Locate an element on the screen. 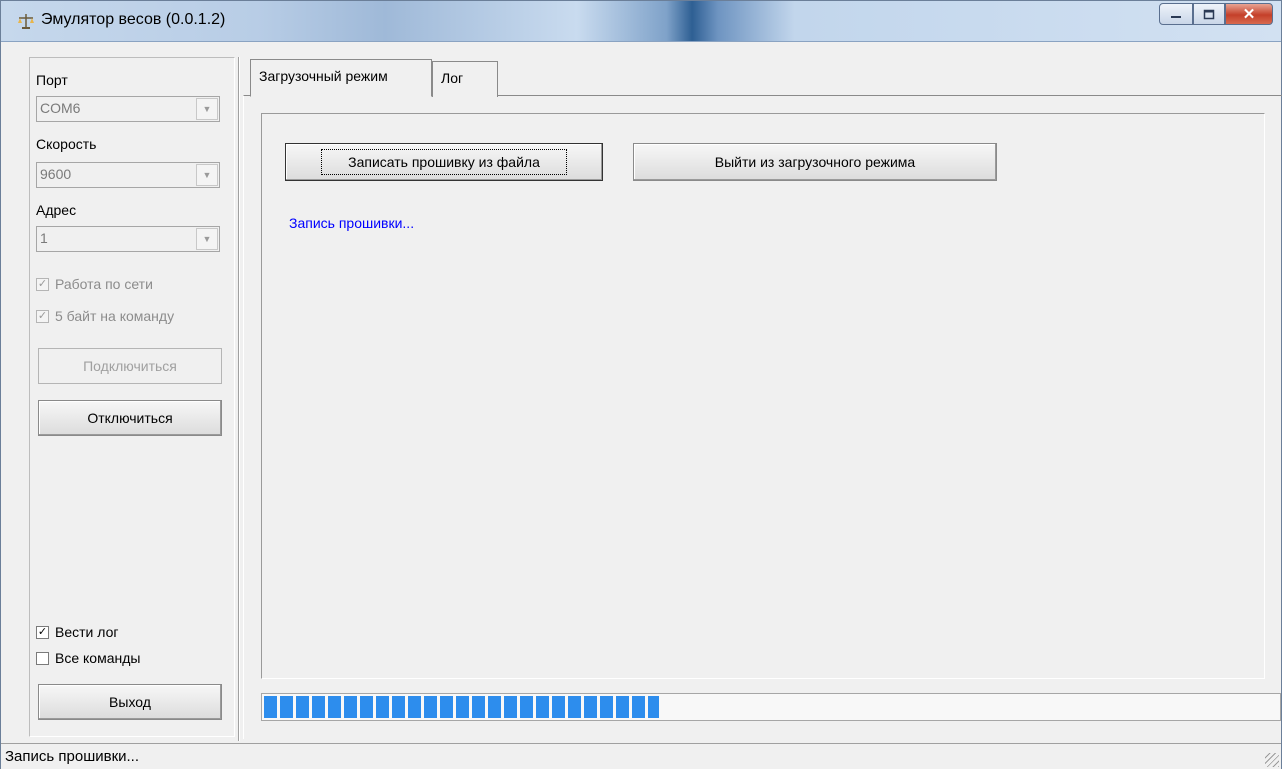  speed-select: 9600 ▼ is located at coordinates (128, 175).